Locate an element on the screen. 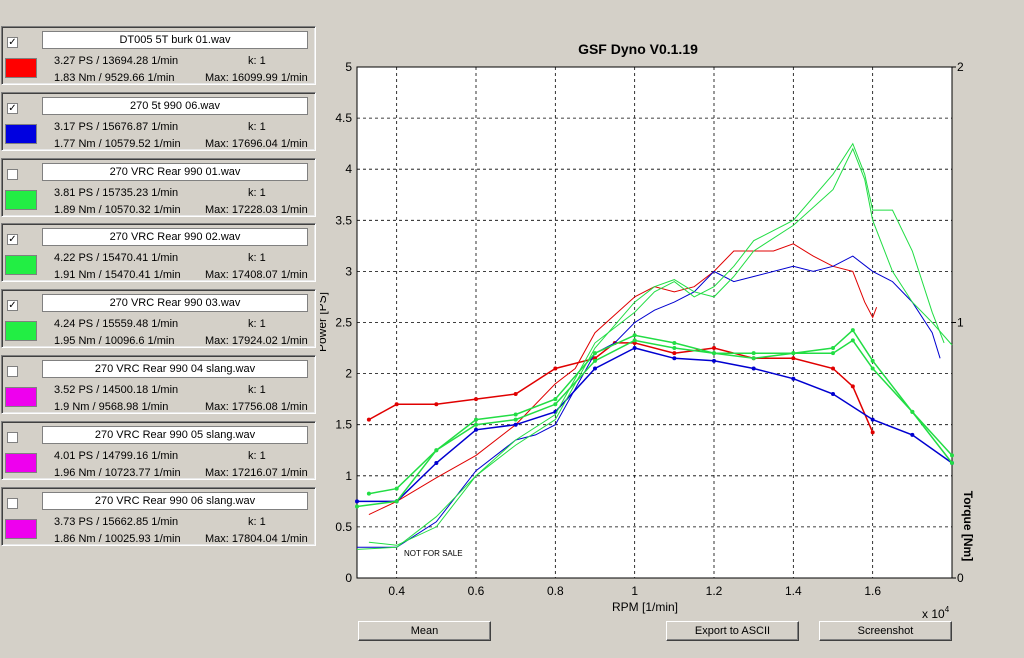 The image size is (1024, 658). x-axis-label: RPM [1/min] is located at coordinates (645, 607).